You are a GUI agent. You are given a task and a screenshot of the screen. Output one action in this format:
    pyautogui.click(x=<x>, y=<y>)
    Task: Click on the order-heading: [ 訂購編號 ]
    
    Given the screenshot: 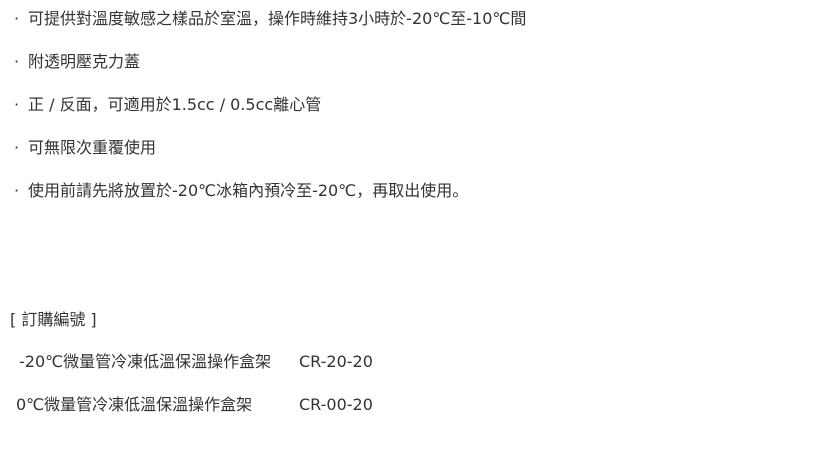 What is the action you would take?
    pyautogui.click(x=53, y=319)
    